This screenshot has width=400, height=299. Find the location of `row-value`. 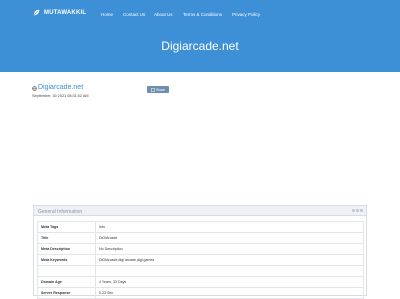

row-value is located at coordinates (229, 271).